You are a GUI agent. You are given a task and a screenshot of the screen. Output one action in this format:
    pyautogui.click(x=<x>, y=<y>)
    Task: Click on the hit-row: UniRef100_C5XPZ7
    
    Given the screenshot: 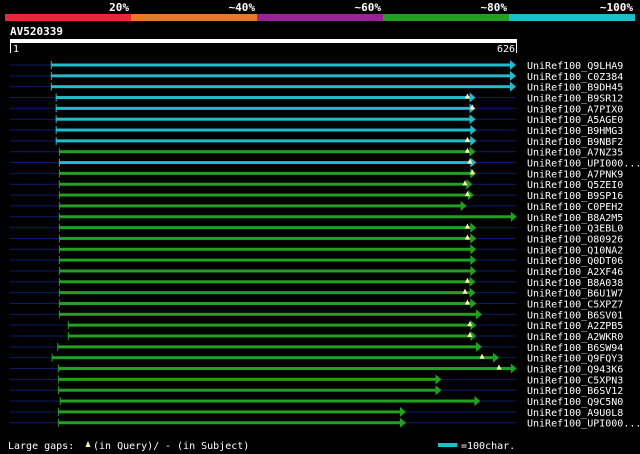 What is the action you would take?
    pyautogui.click(x=316, y=304)
    